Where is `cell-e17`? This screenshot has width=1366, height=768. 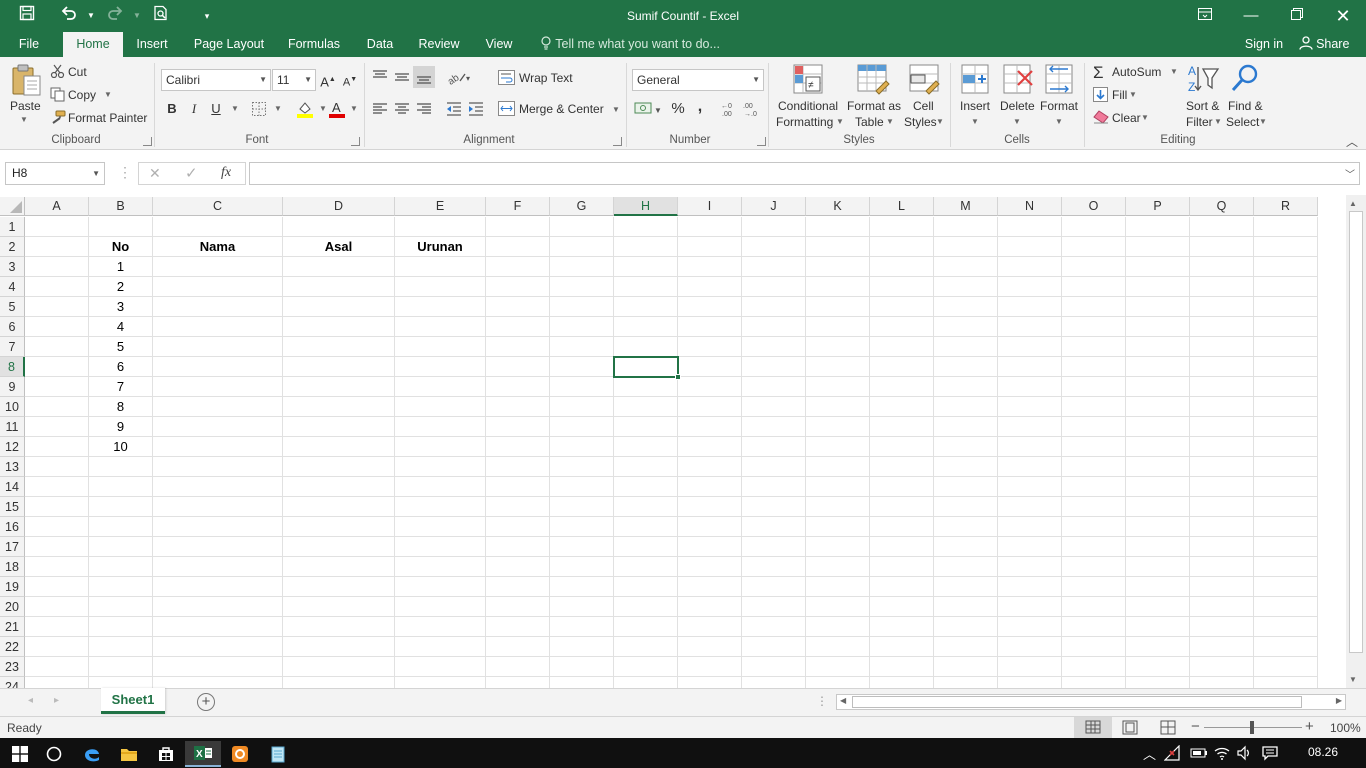
cell-e17 is located at coordinates (440, 547).